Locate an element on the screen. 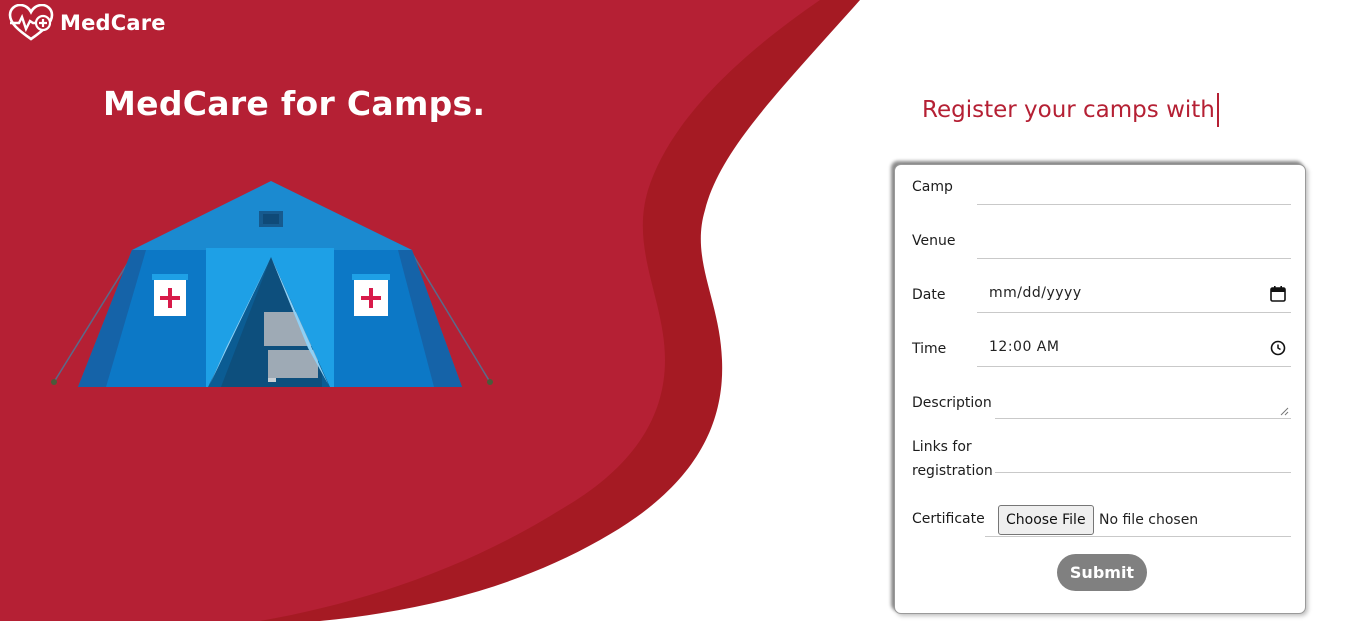 This screenshot has width=1366, height=621. heart-plus-icon is located at coordinates (31, 22).